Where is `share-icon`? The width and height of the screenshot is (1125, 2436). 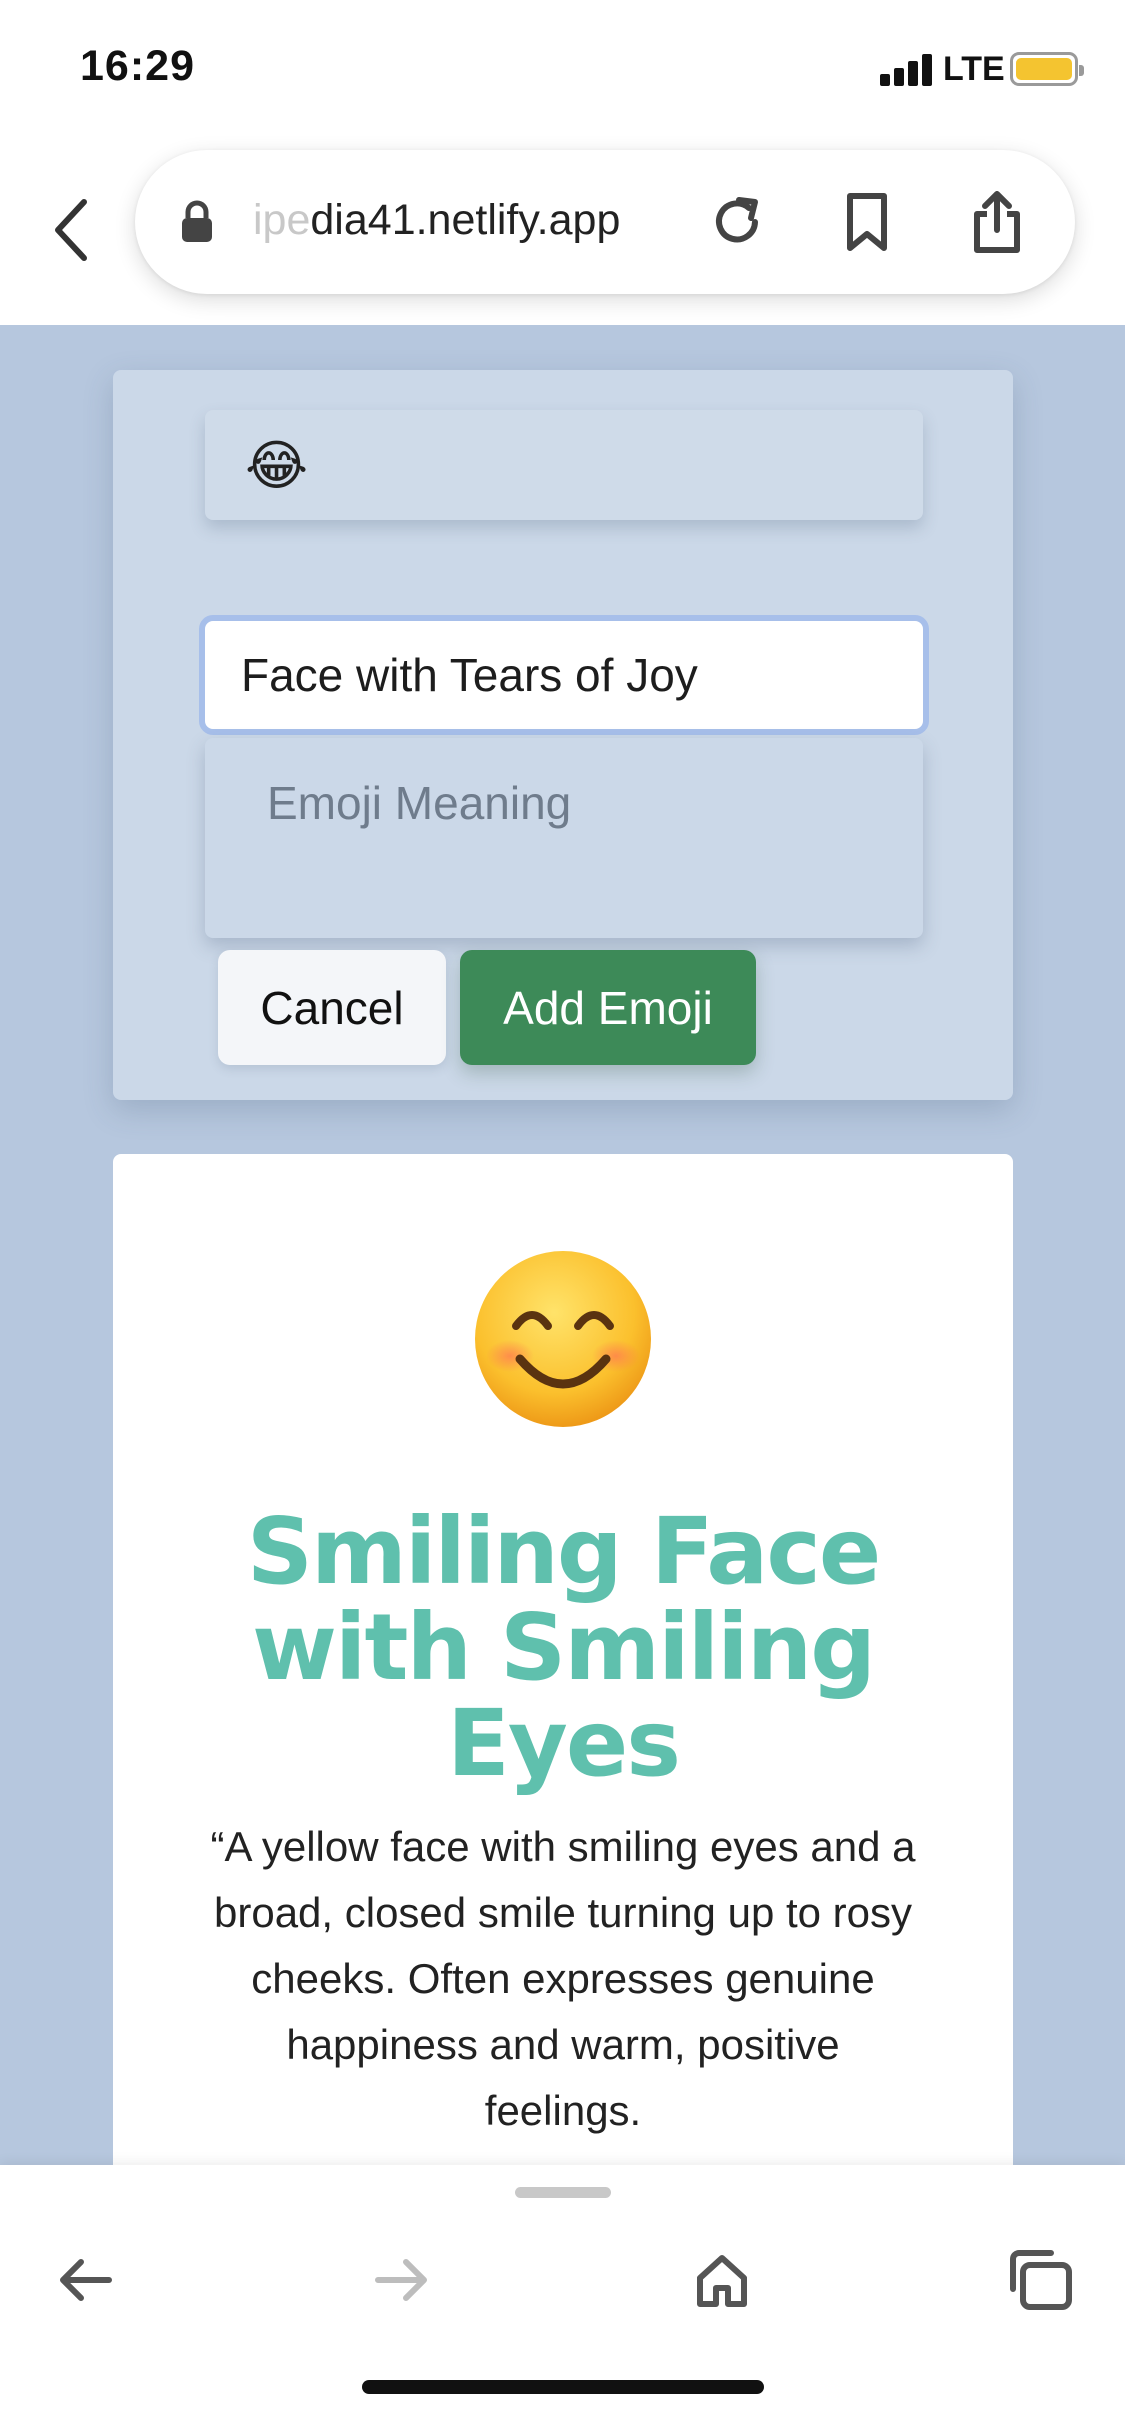
share-icon is located at coordinates (997, 222).